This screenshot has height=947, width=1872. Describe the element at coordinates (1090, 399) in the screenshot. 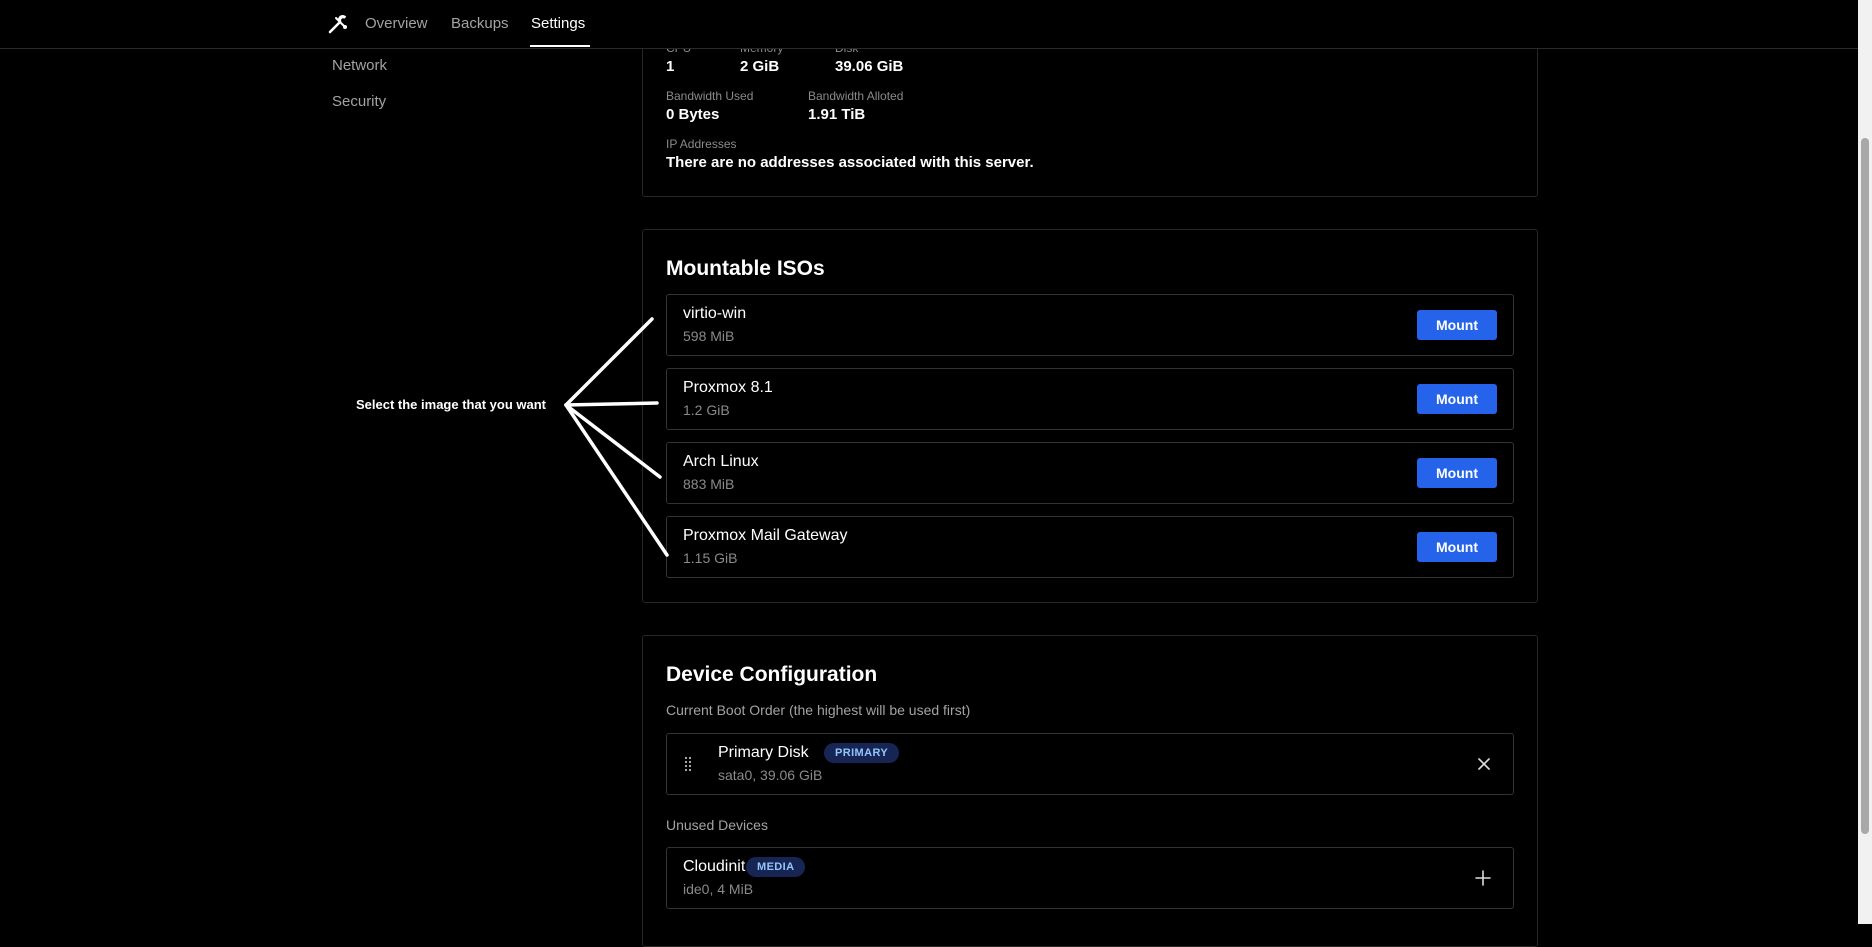

I see `iso-row-proxmox-8-1: Proxmox 8.1 1.2 GiB Mount` at that location.